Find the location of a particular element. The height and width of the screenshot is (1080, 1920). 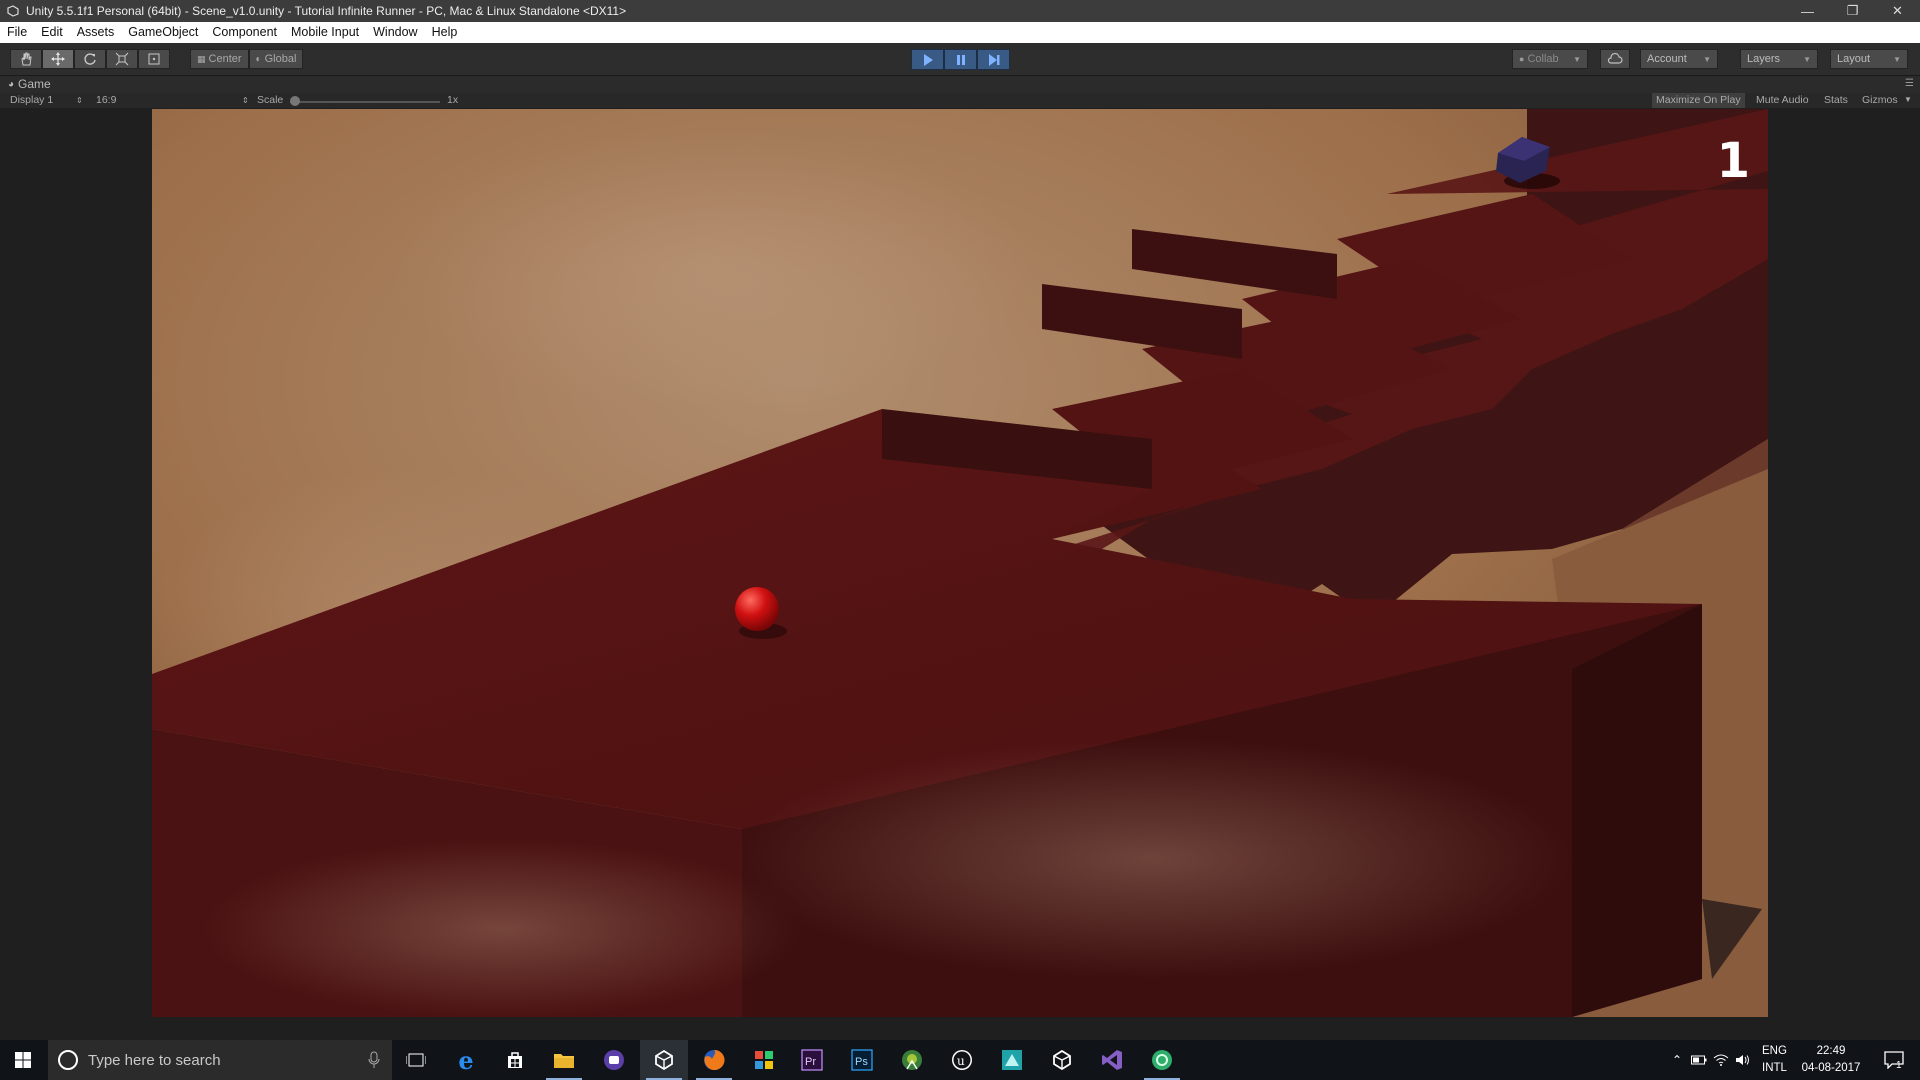

pause-button is located at coordinates (960, 59).